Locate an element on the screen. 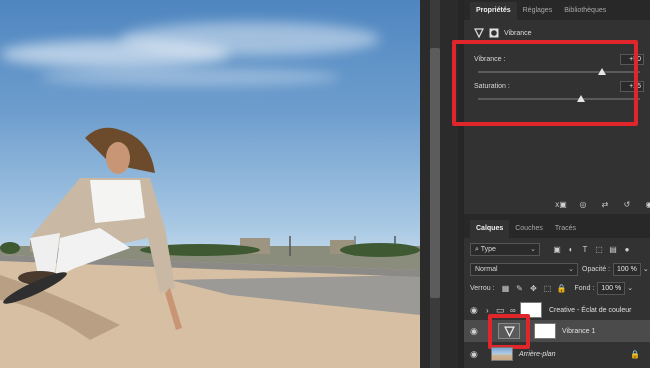  layer-row: ◉ Arrière-plan 🔒 is located at coordinates (557, 354).